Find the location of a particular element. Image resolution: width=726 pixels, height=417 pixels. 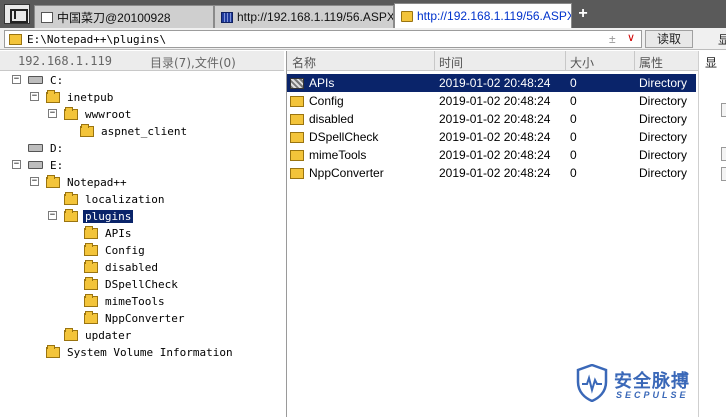

tree-node-label: NppConverter is located at coordinates (145, 318).